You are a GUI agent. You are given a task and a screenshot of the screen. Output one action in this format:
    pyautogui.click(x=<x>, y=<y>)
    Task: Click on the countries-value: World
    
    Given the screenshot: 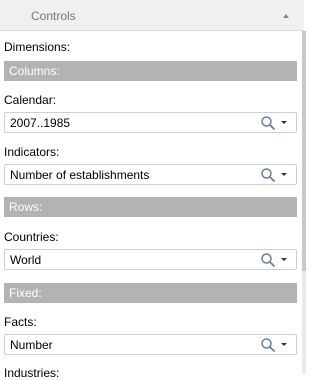 What is the action you would take?
    pyautogui.click(x=26, y=260)
    